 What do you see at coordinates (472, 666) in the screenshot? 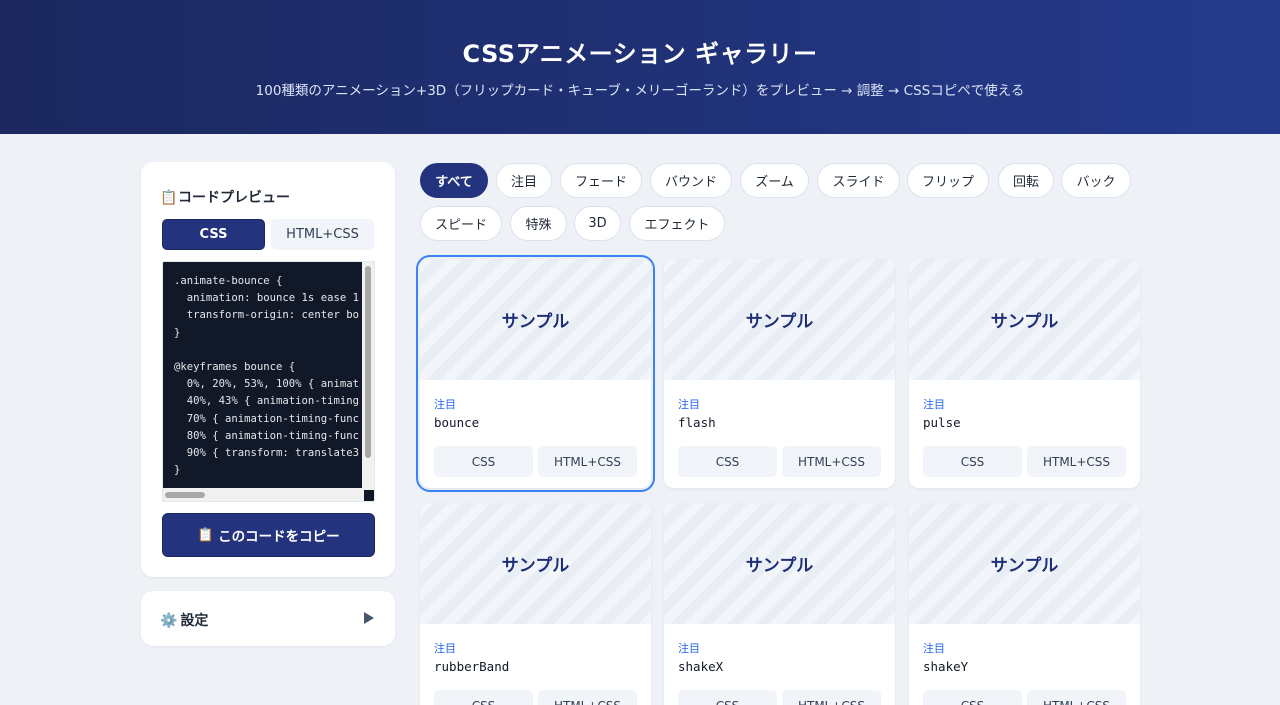
I see `card-animation-name: rubberBand` at bounding box center [472, 666].